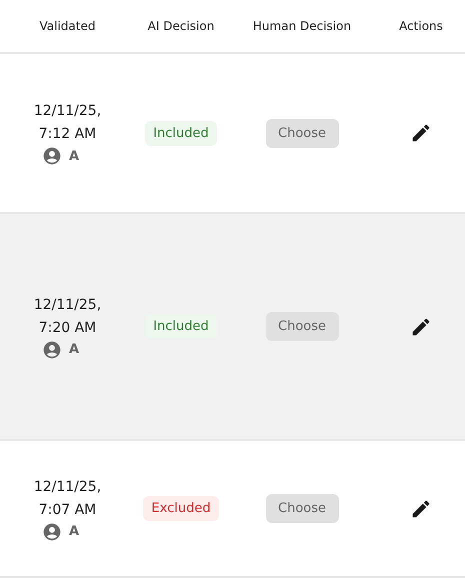 The height and width of the screenshot is (578, 465). Describe the element at coordinates (421, 26) in the screenshot. I see `column-header: Actions` at that location.